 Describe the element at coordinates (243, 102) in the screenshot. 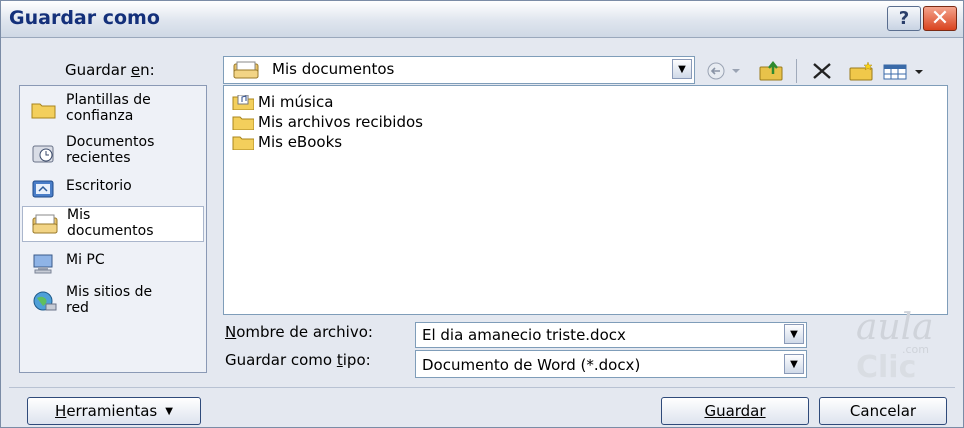

I see `music-folder-icon` at that location.